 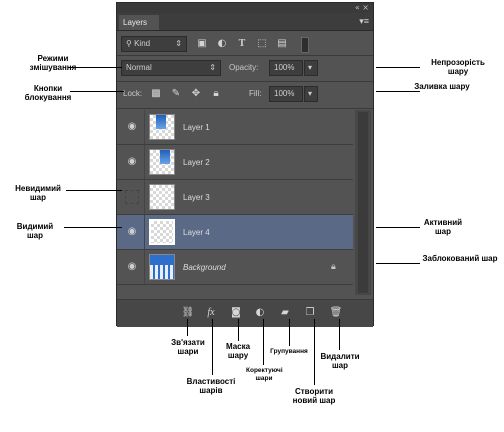 What do you see at coordinates (48, 93) in the screenshot?
I see `annotation-lock-buttons: Кнопки блокування` at bounding box center [48, 93].